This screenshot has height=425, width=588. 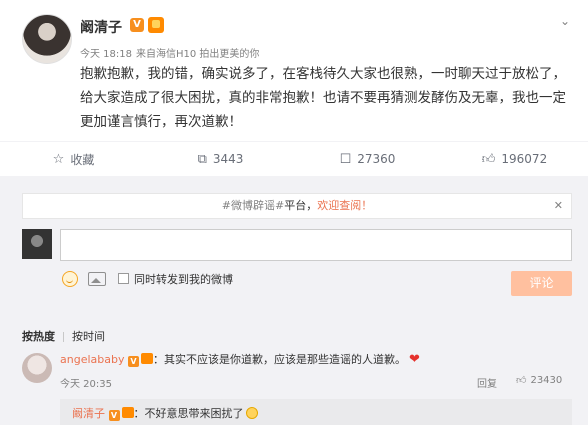 I want to click on reply-button: 回复, so click(x=487, y=382).